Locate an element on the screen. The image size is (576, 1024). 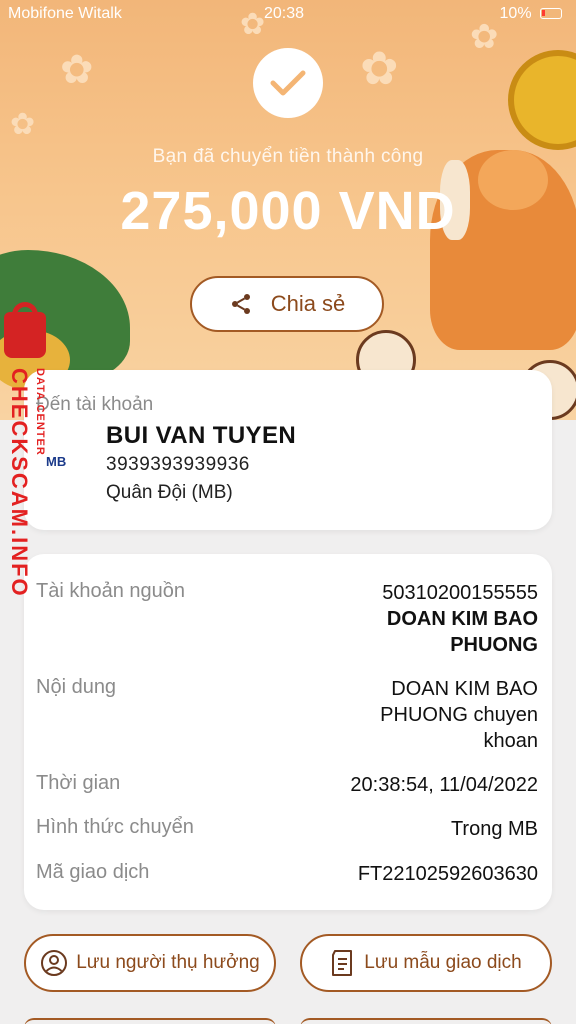
share-button: Chia sẻ is located at coordinates (287, 304).